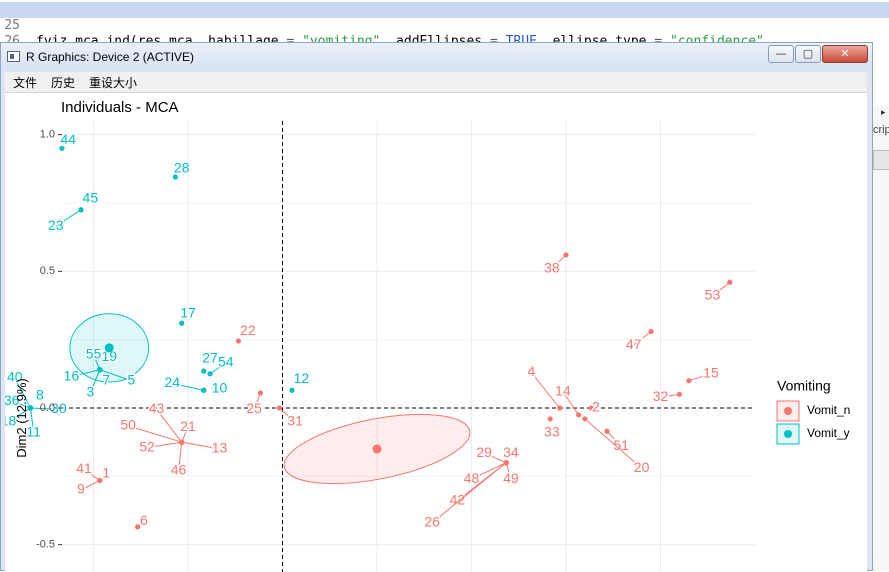 The width and height of the screenshot is (889, 572). I want to click on point-label: 27, so click(210, 358).